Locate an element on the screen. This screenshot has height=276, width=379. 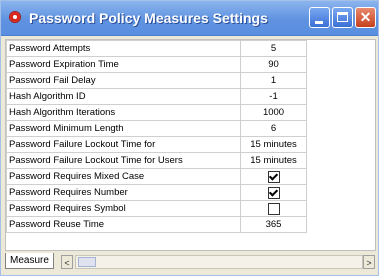
setting-value: 90 is located at coordinates (273, 64).